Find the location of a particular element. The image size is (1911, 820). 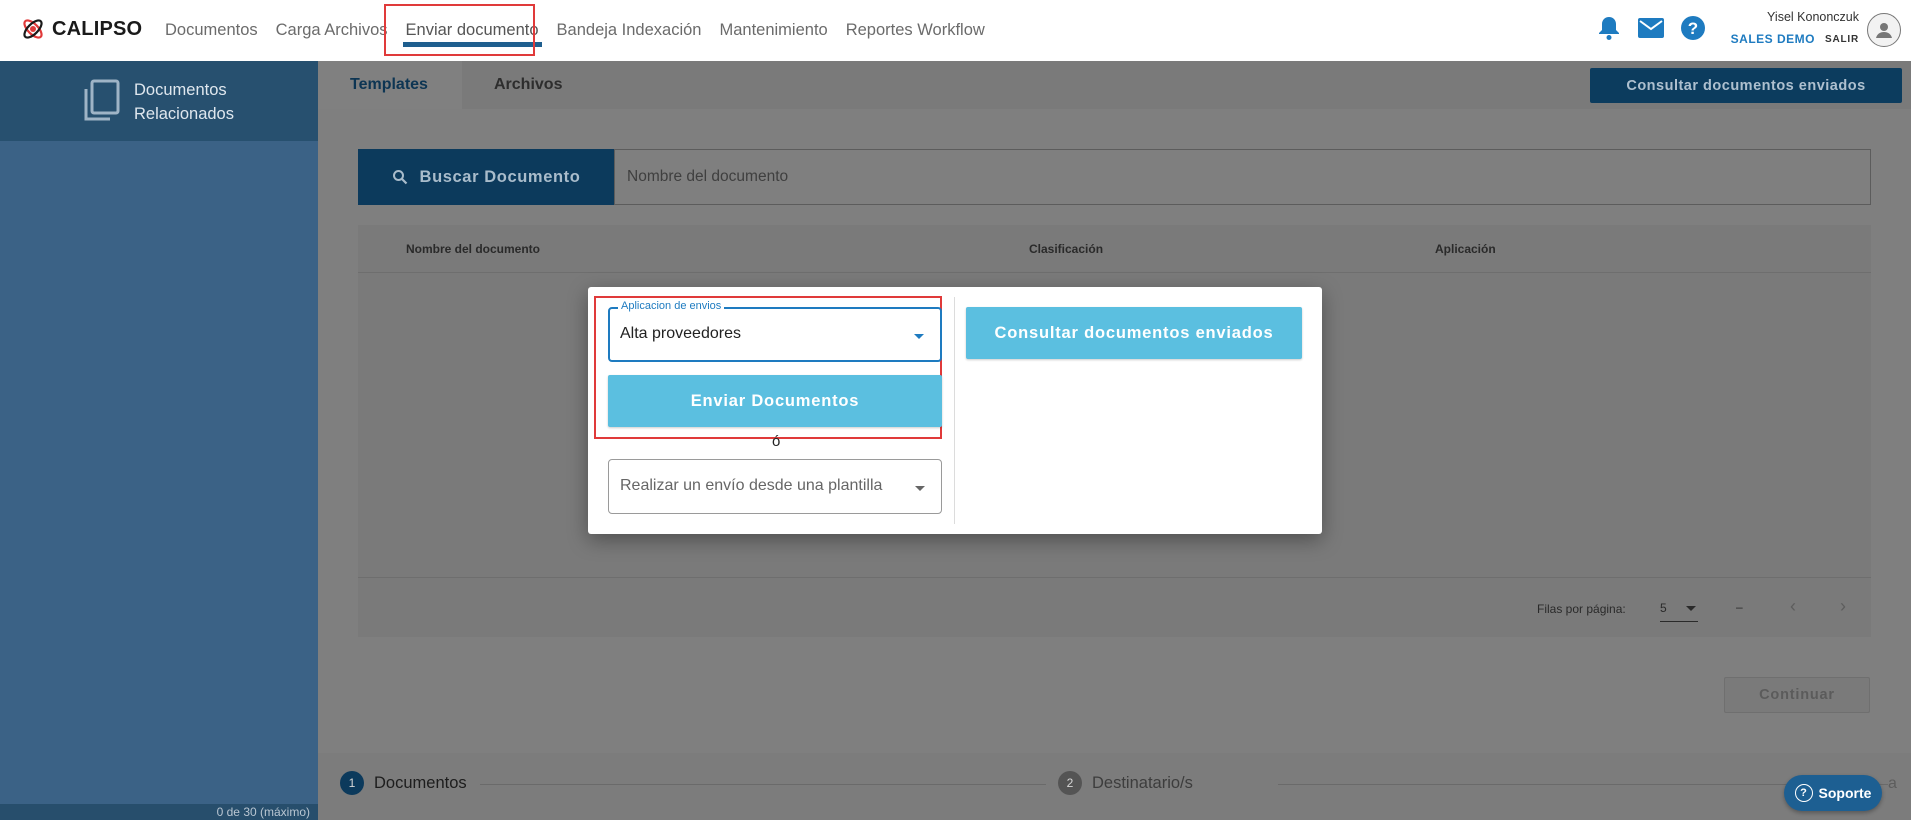

company-link: SALES DEMO is located at coordinates (1773, 39).